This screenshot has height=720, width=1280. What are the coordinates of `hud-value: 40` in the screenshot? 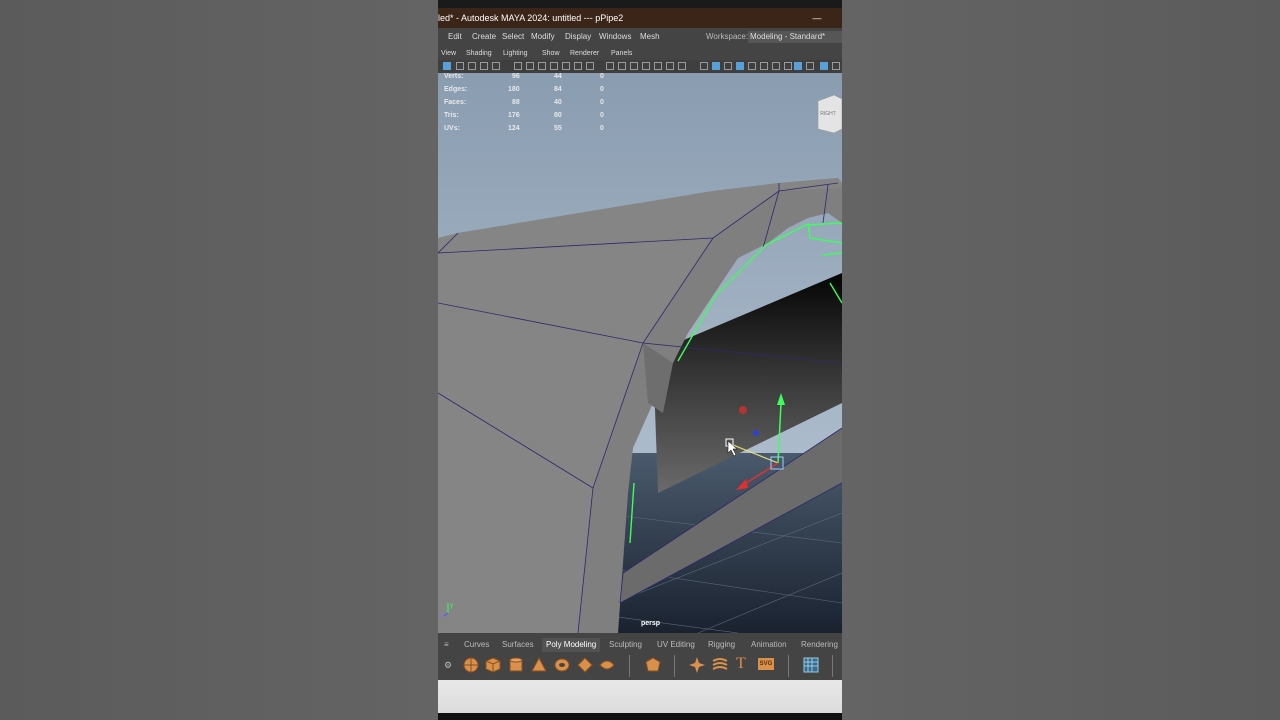 It's located at (558, 102).